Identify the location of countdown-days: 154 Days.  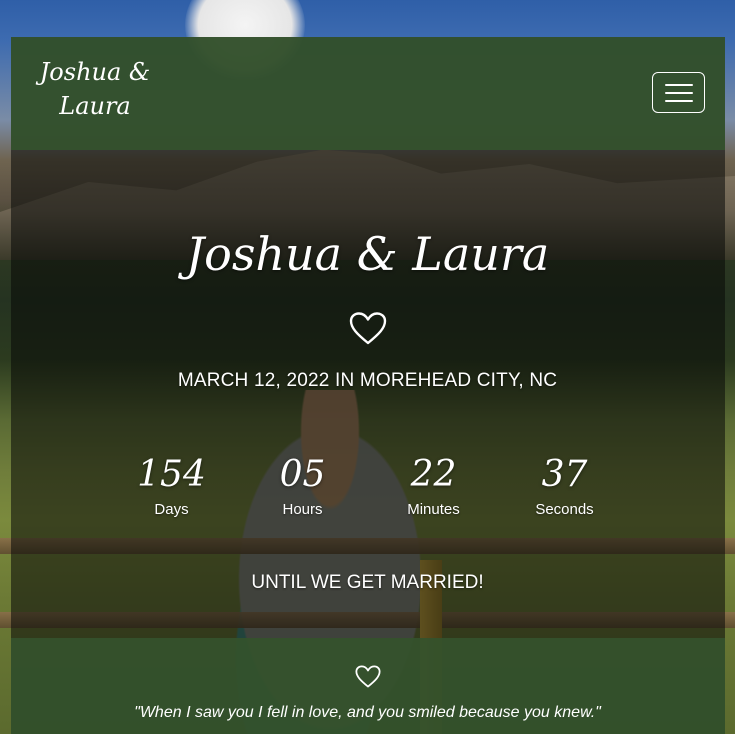
(171, 485).